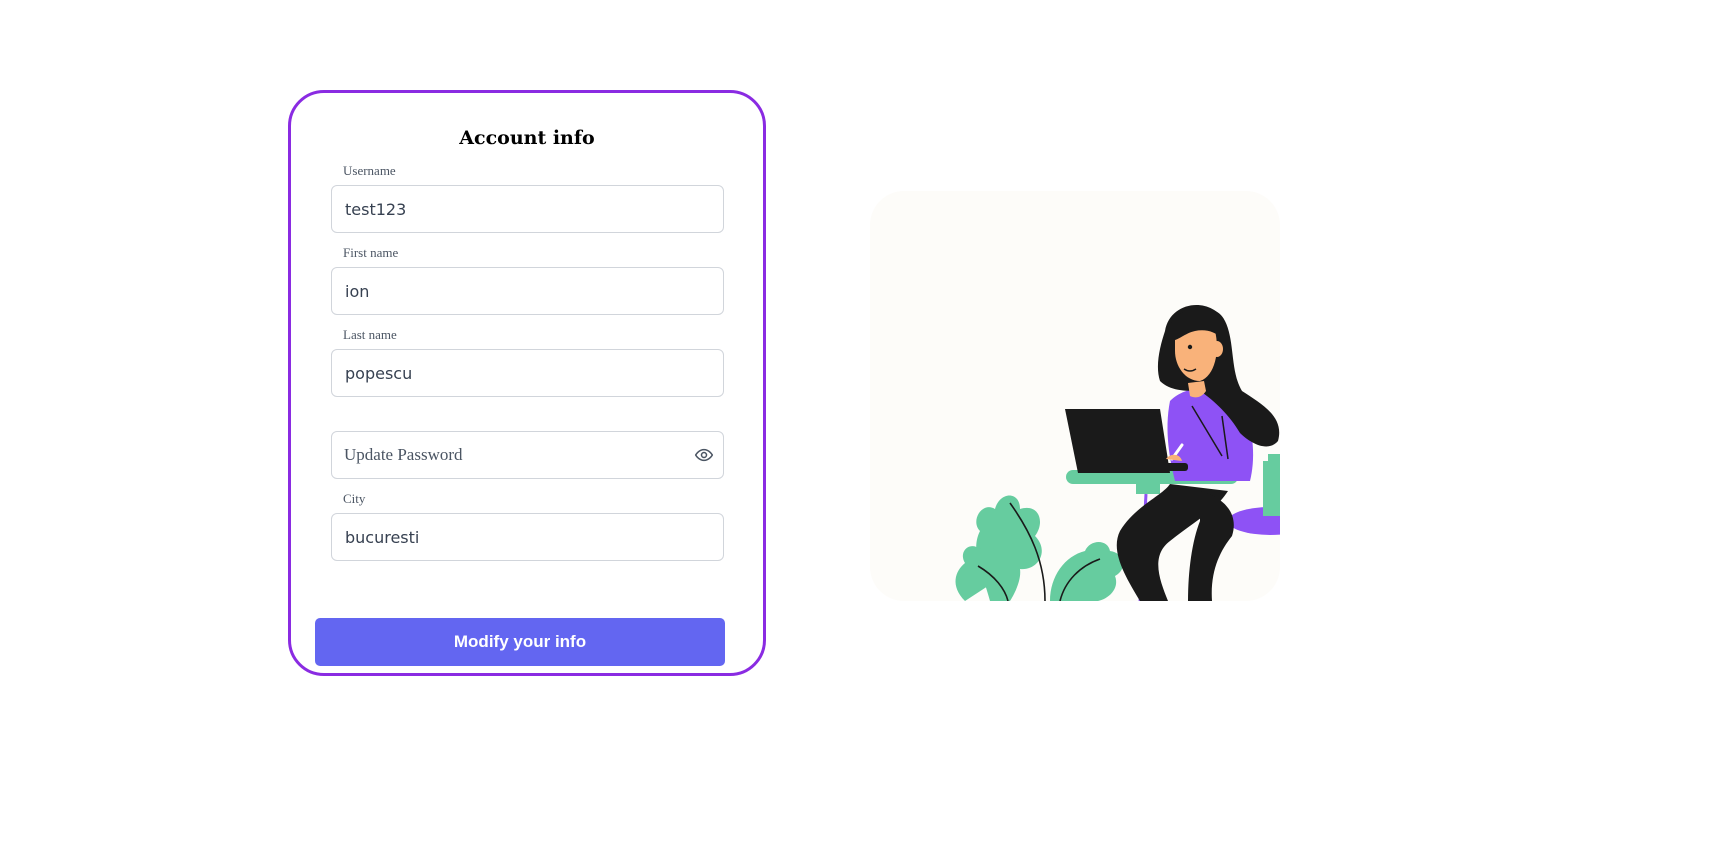  I want to click on first-name-input, so click(527, 291).